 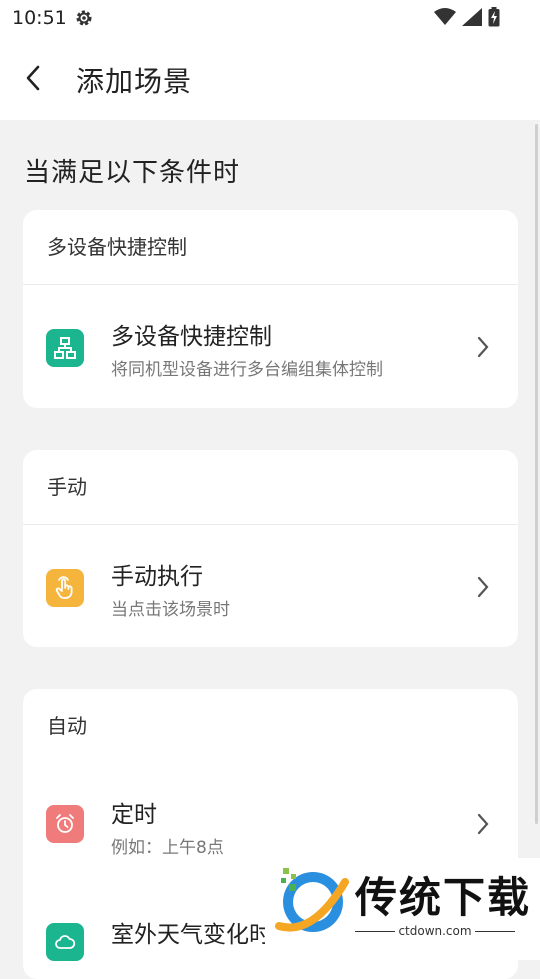 I want to click on watermark-text: 传统下载, so click(x=443, y=897).